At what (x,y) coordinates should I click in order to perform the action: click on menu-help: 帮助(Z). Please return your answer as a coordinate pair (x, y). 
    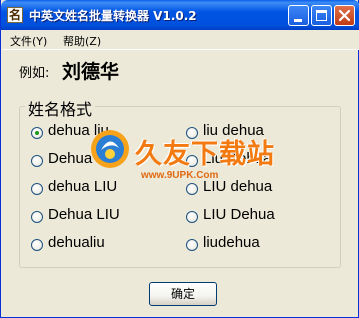
    Looking at the image, I should click on (82, 41).